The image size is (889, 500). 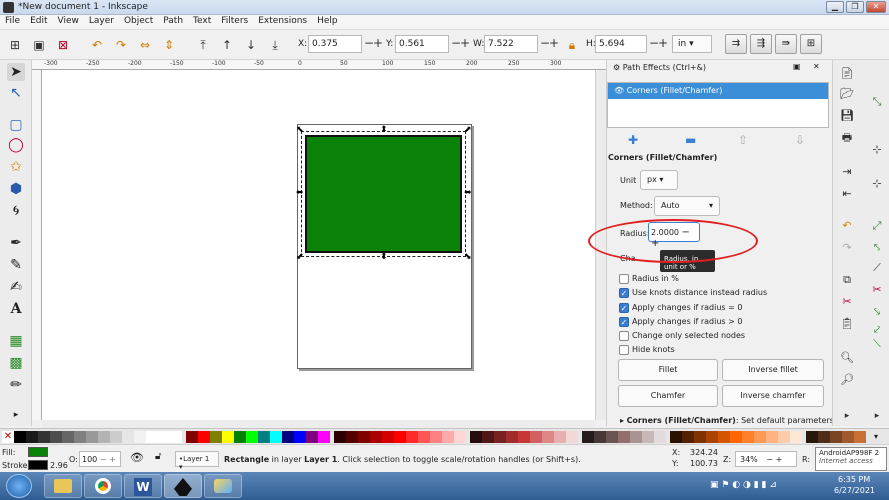 What do you see at coordinates (16, 167) in the screenshot?
I see `star-tool-icon: ✩` at bounding box center [16, 167].